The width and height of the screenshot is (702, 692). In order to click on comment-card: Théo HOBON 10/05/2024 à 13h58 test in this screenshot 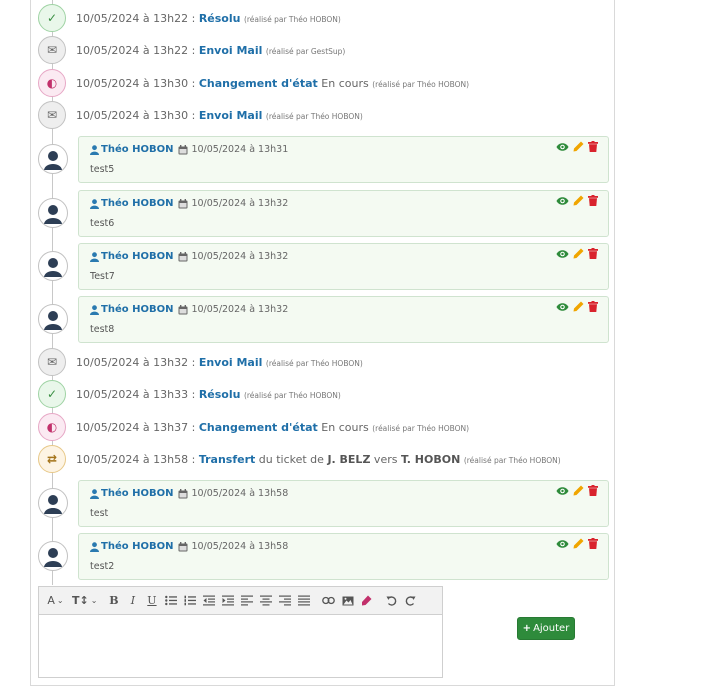, I will do `click(343, 503)`.